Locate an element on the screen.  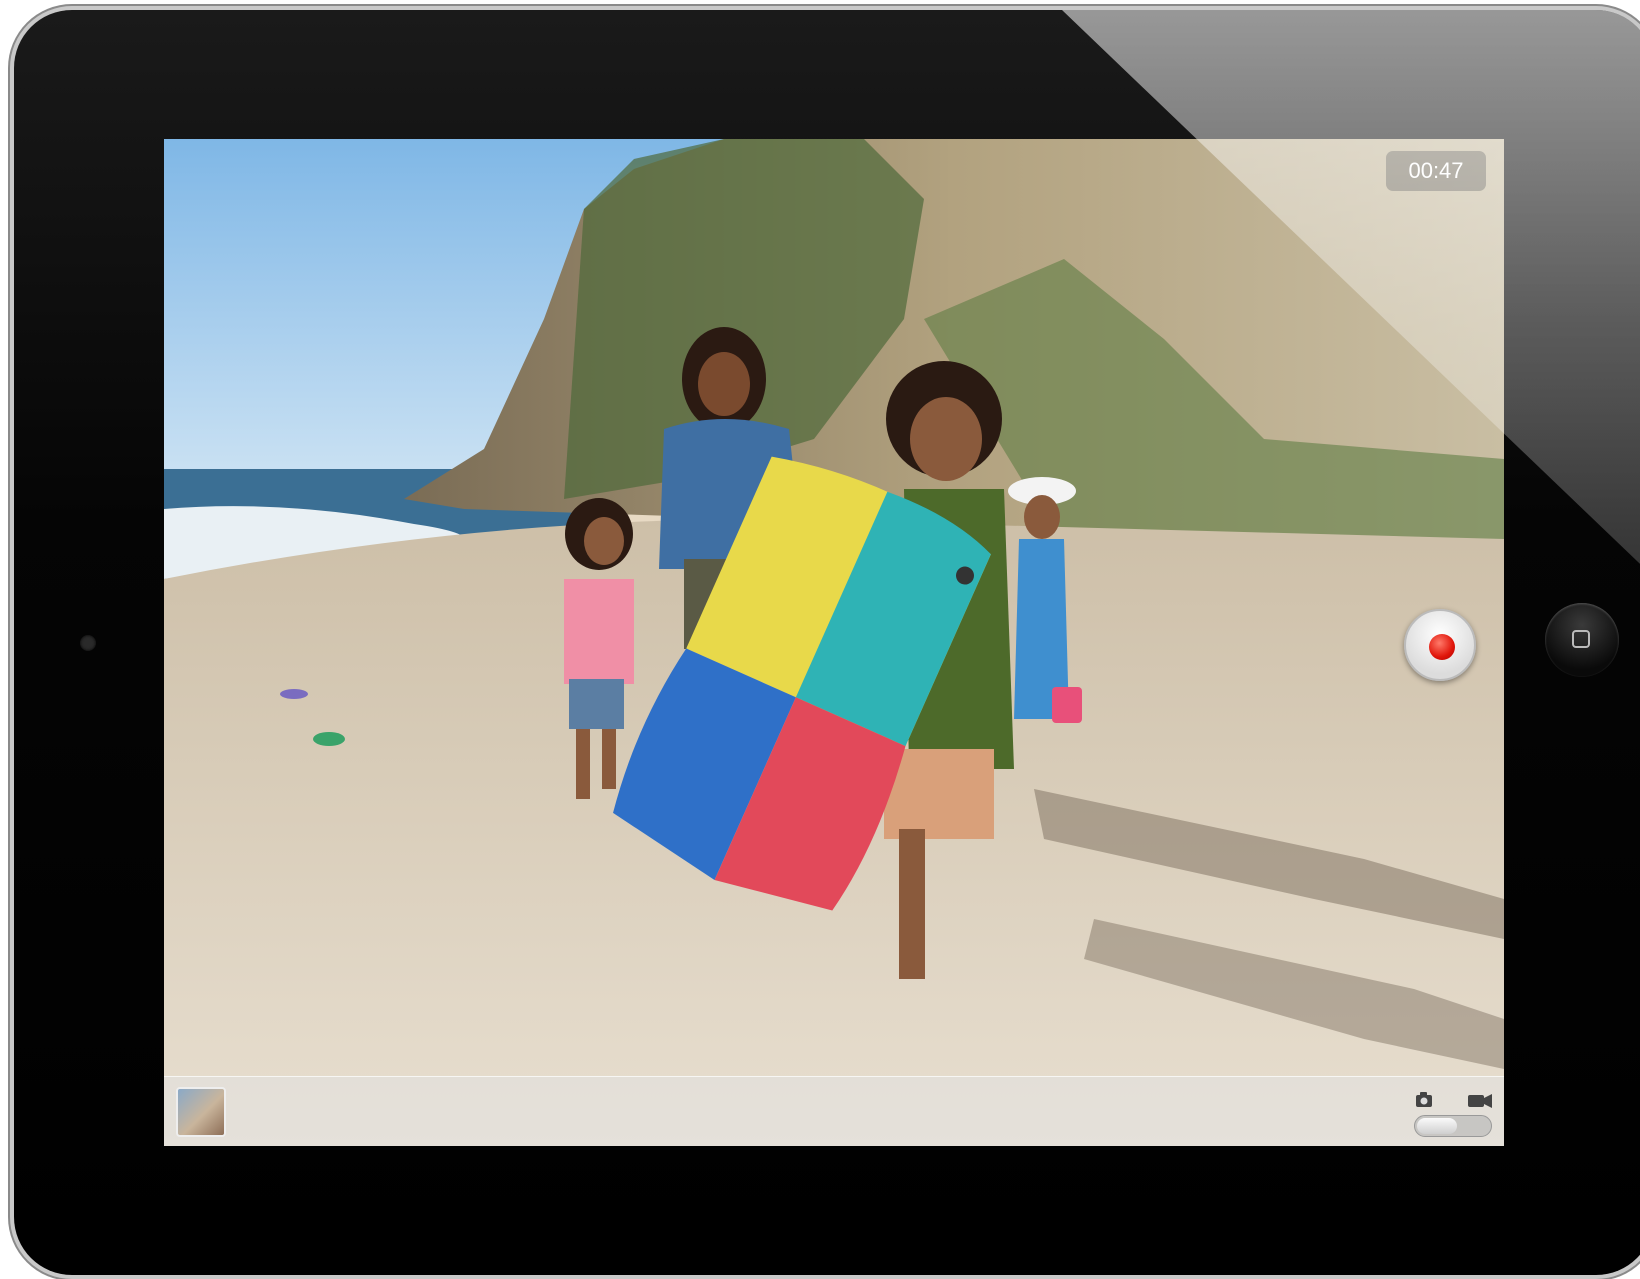
home-button-icon is located at coordinates (1581, 639).